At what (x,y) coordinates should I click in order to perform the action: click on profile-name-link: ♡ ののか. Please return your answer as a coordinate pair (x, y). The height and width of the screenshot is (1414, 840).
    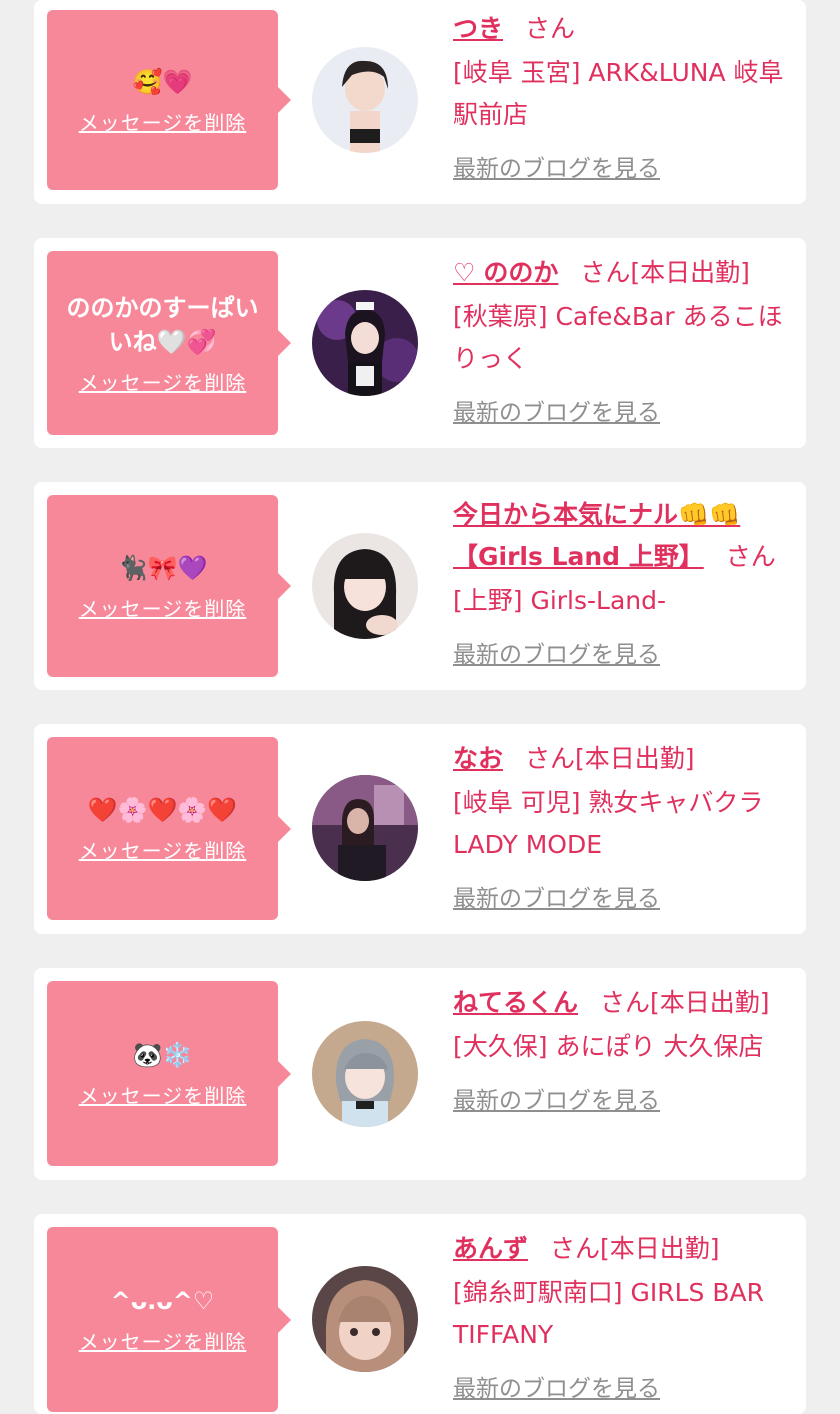
    Looking at the image, I should click on (505, 272).